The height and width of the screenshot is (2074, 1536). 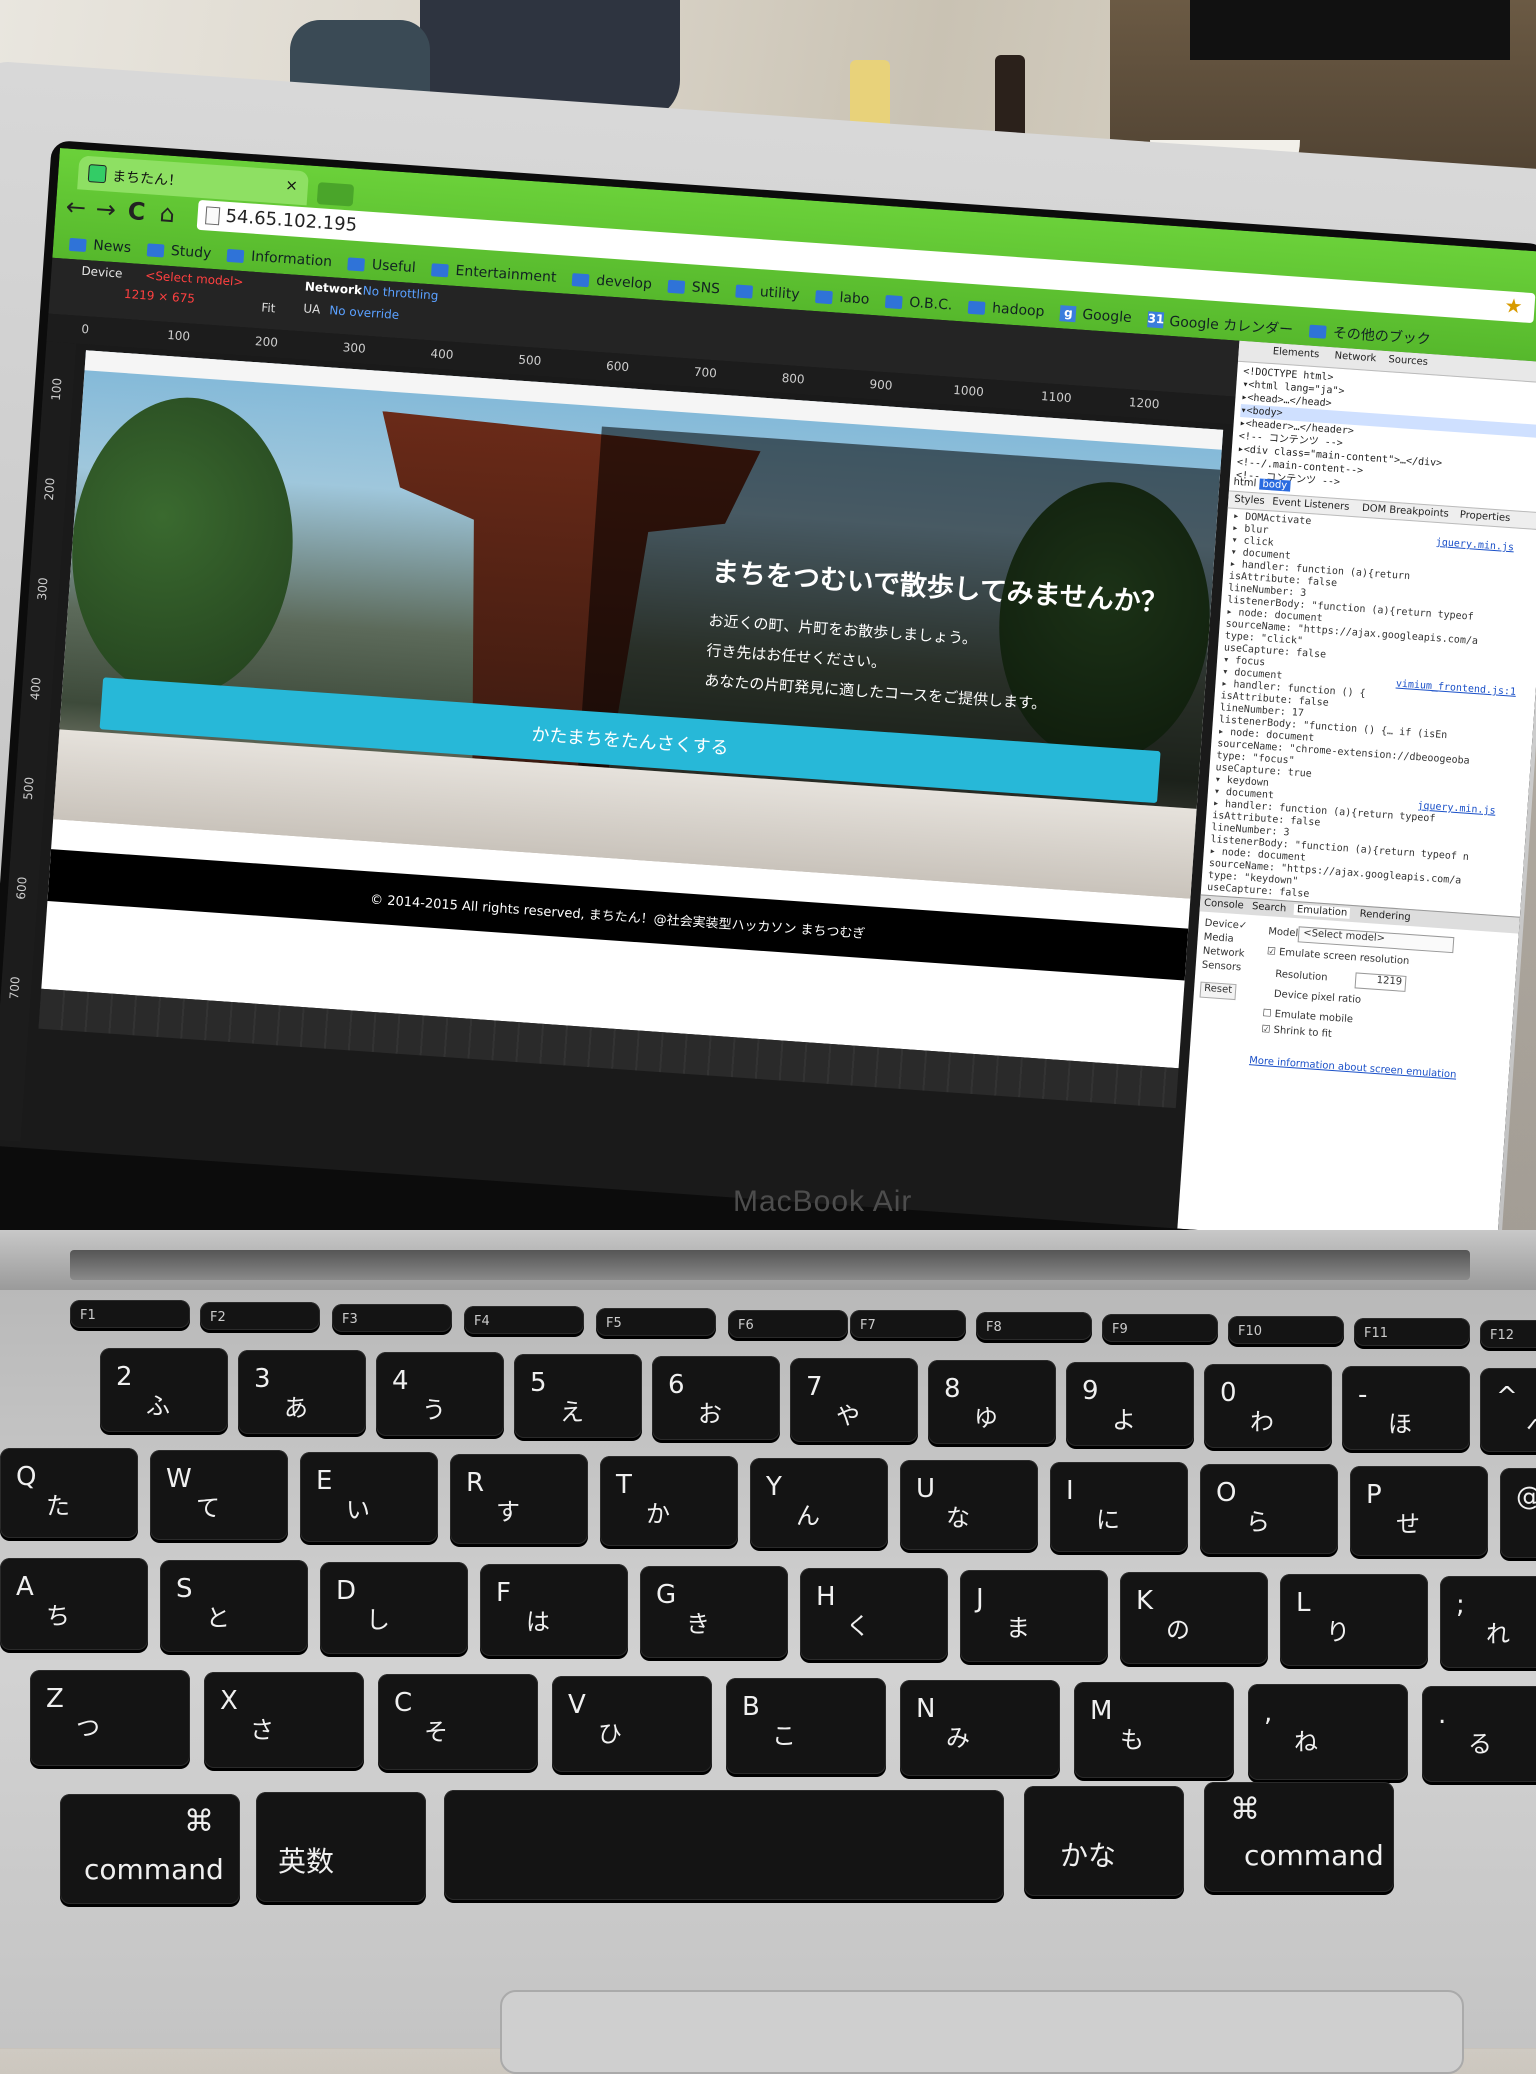 What do you see at coordinates (874, 1614) in the screenshot?
I see `key-h: Hく` at bounding box center [874, 1614].